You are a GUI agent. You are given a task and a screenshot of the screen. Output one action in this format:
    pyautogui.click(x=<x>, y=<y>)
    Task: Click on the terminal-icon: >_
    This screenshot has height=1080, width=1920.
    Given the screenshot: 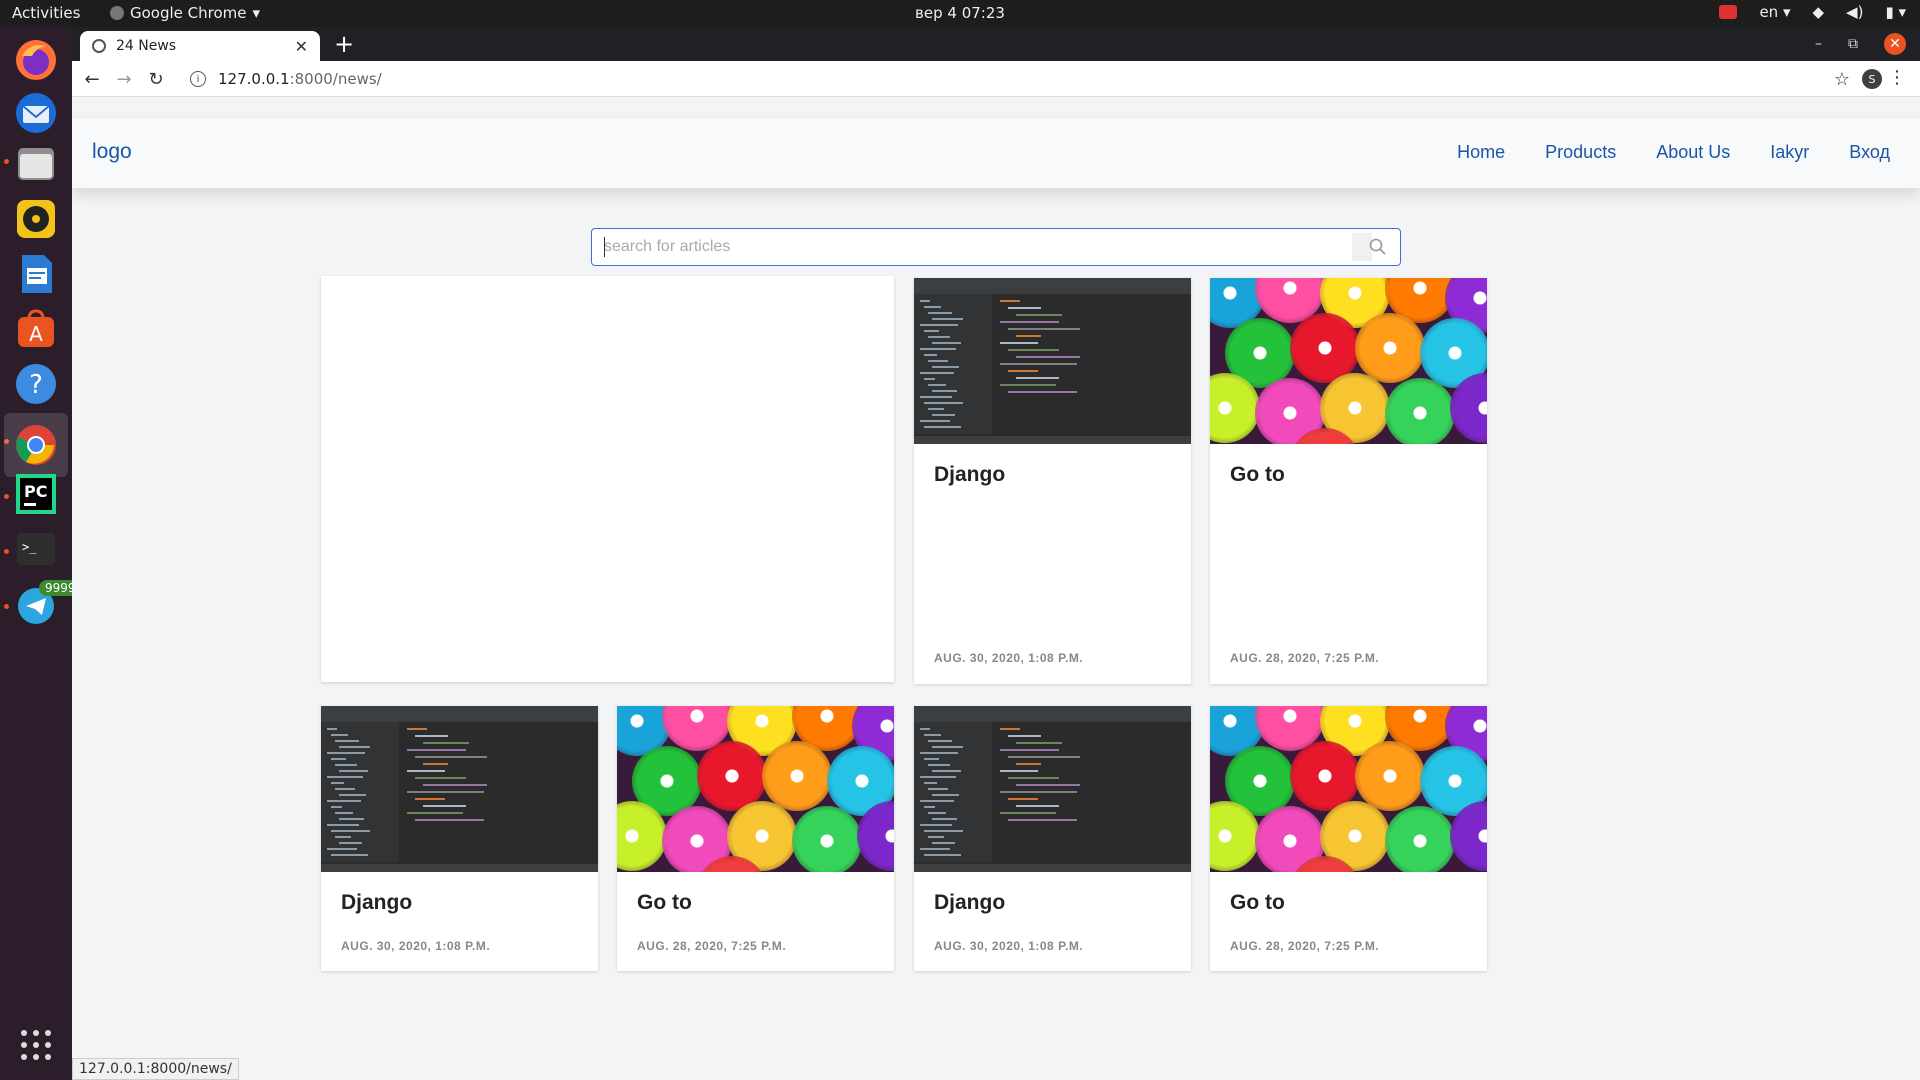 What is the action you would take?
    pyautogui.click(x=36, y=549)
    